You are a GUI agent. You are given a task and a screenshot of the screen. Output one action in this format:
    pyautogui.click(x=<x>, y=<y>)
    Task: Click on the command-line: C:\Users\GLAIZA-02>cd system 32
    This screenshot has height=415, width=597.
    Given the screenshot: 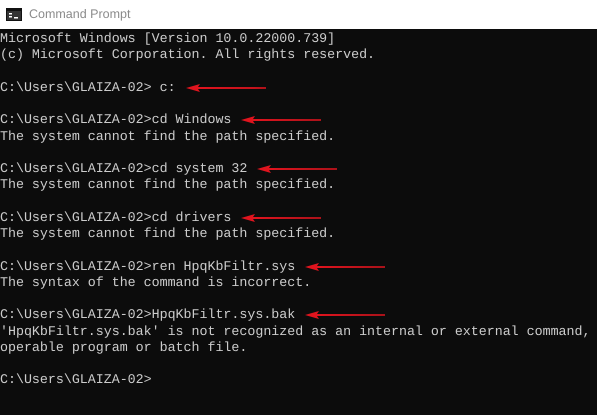 What is the action you would take?
    pyautogui.click(x=124, y=169)
    